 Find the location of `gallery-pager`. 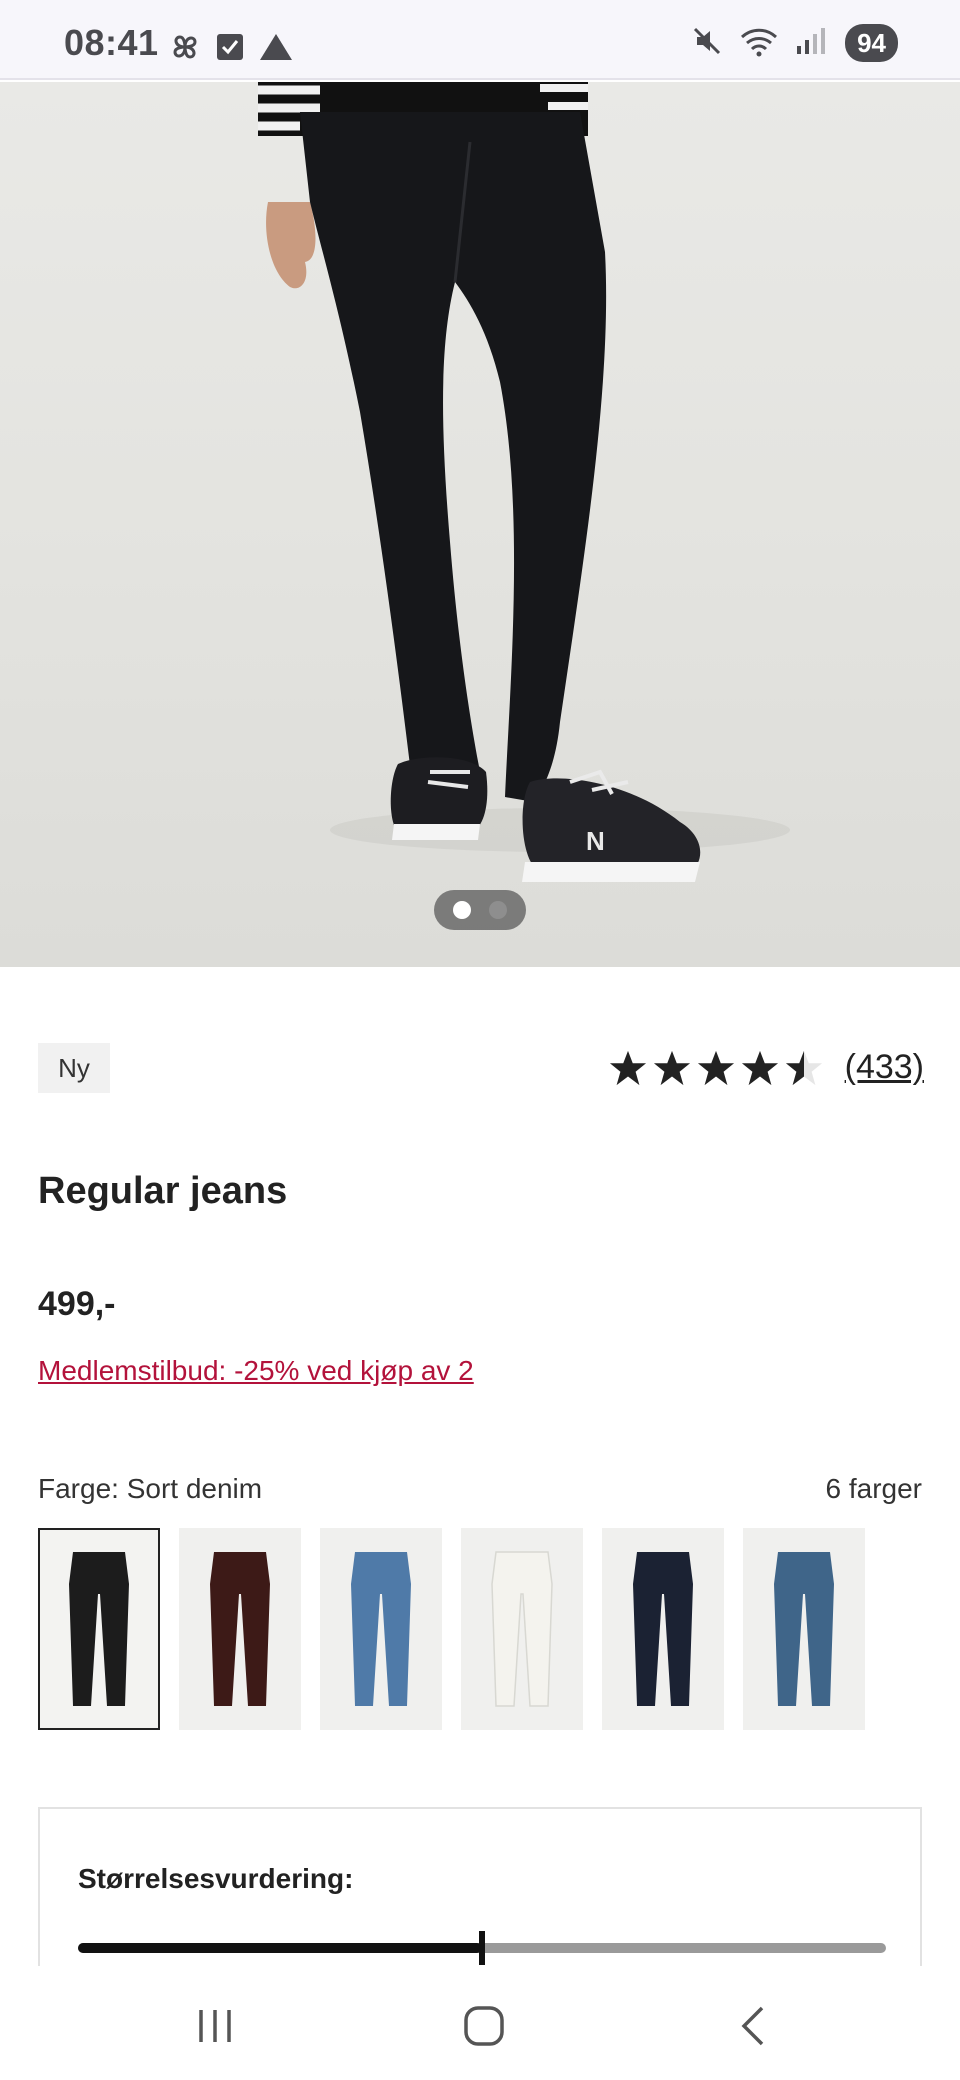

gallery-pager is located at coordinates (480, 910).